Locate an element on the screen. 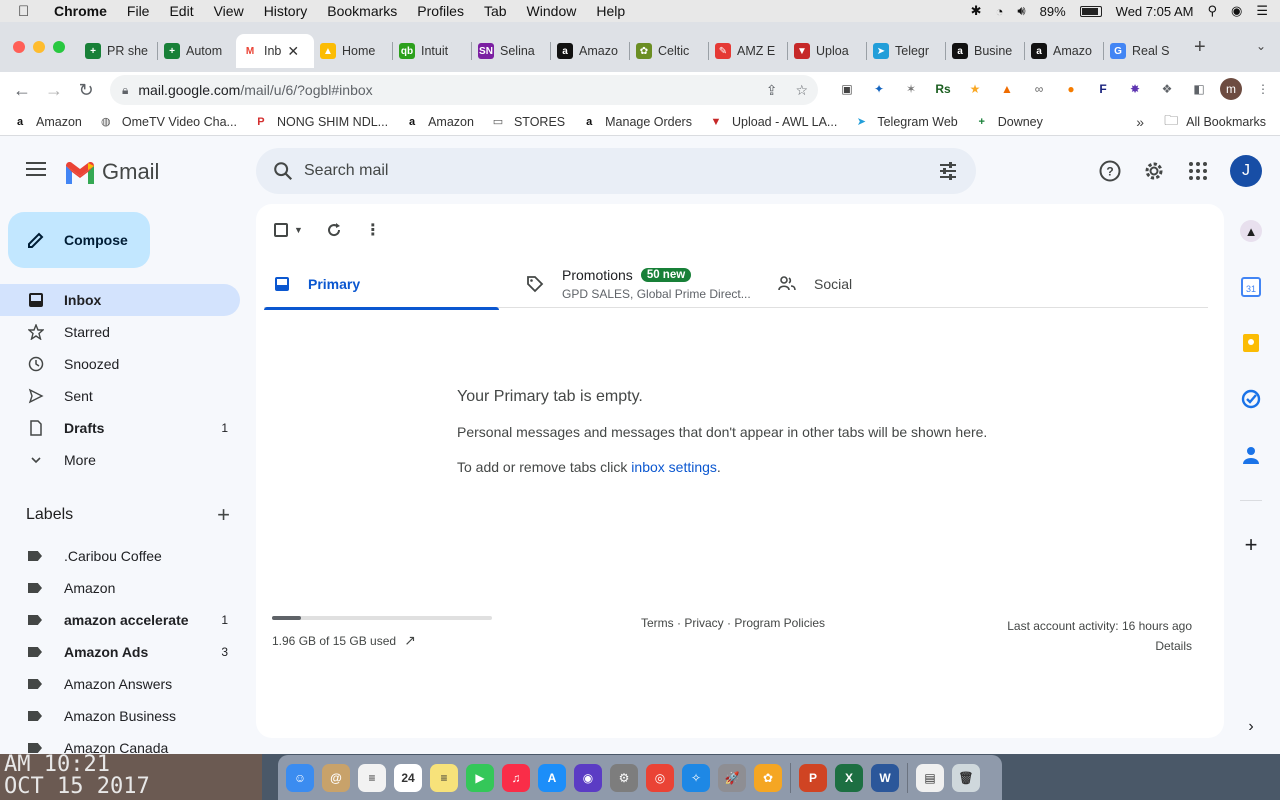  more-options-icon: ⋮ is located at coordinates (373, 230).